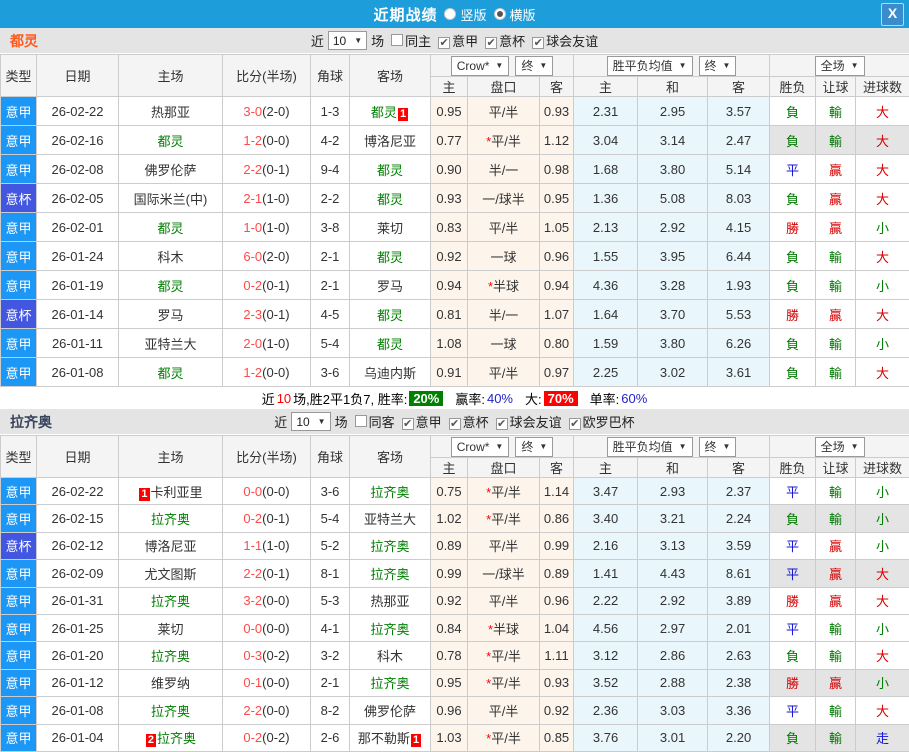  Describe the element at coordinates (330, 573) in the screenshot. I see `cell-corners: 8-1` at that location.